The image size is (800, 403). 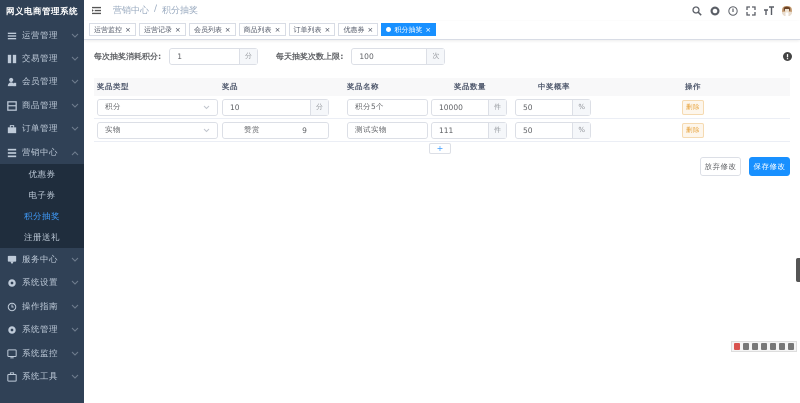 What do you see at coordinates (42, 217) in the screenshot?
I see `submenu-item: 积分抽奖` at bounding box center [42, 217].